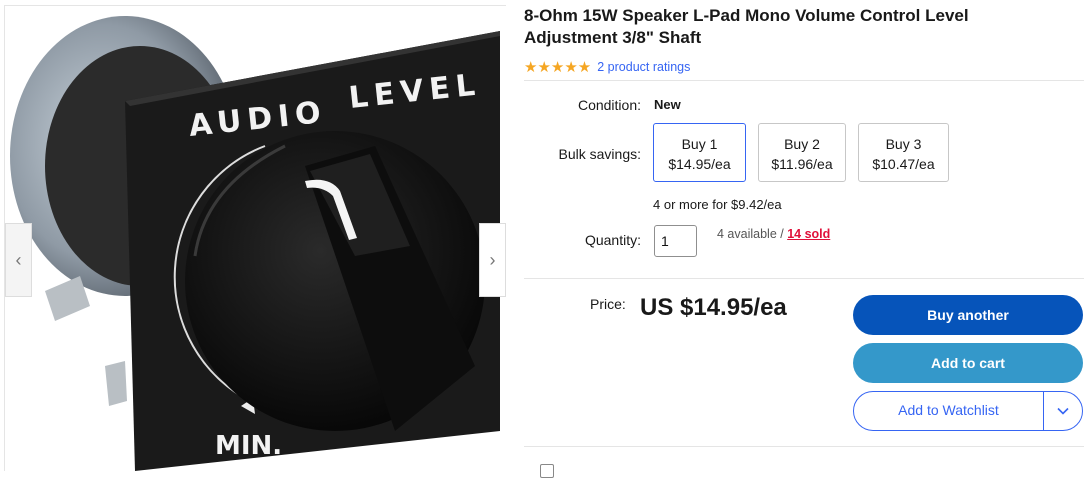  Describe the element at coordinates (968, 315) in the screenshot. I see `buy-another-button: Buy another` at that location.